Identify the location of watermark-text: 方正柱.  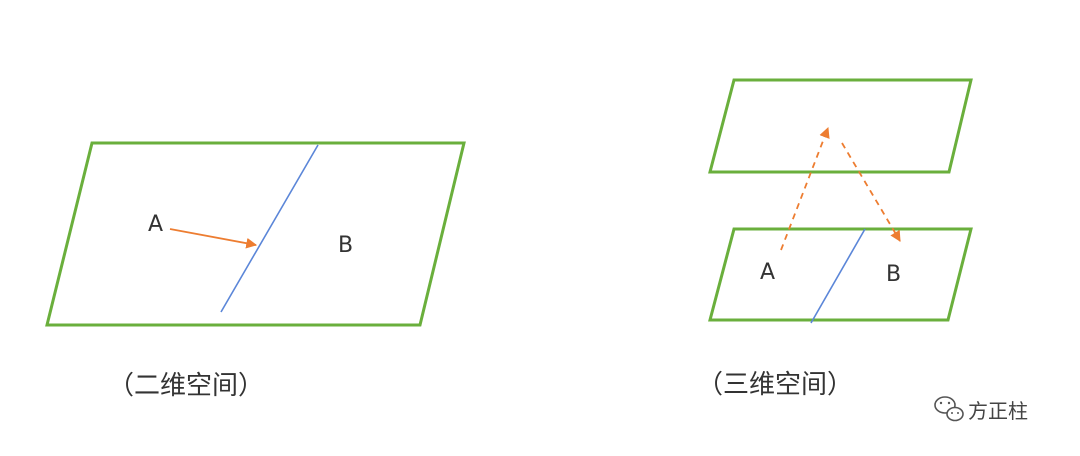
(998, 411).